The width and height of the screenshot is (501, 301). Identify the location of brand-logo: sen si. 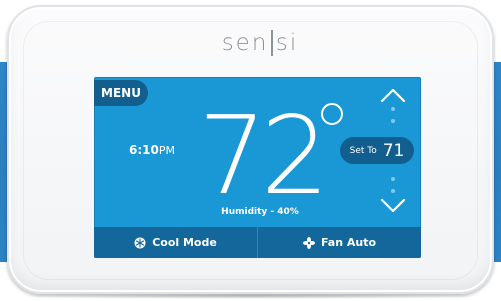
(260, 43).